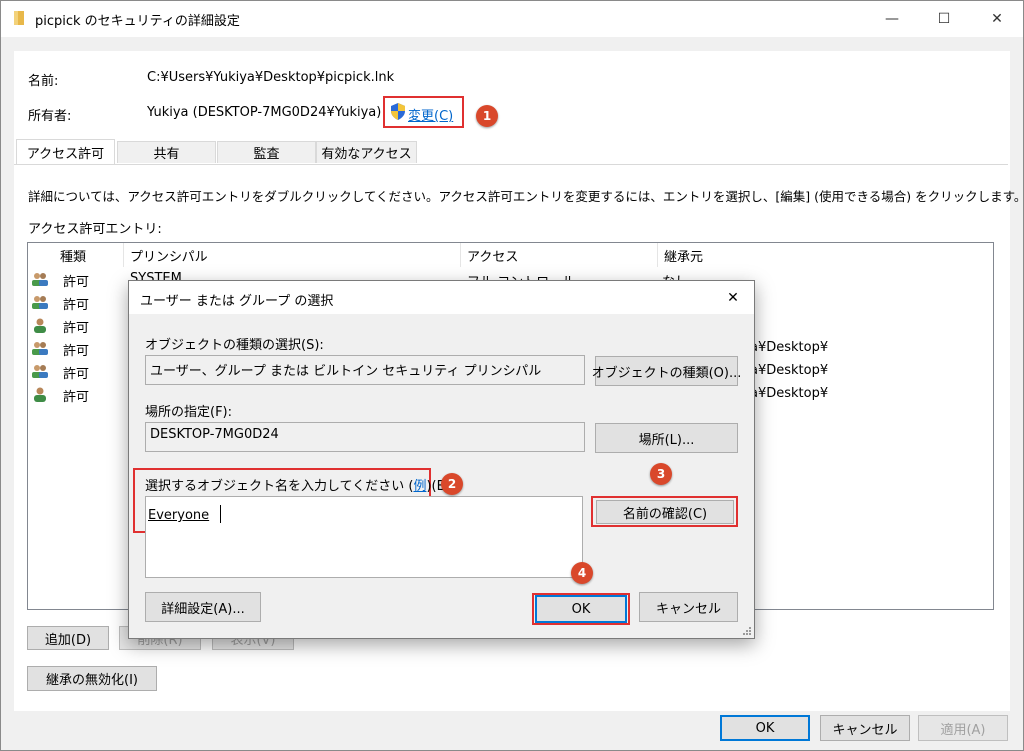  I want to click on dialog-title-bar: ユーザー または グループ の選択 ✕, so click(441, 297).